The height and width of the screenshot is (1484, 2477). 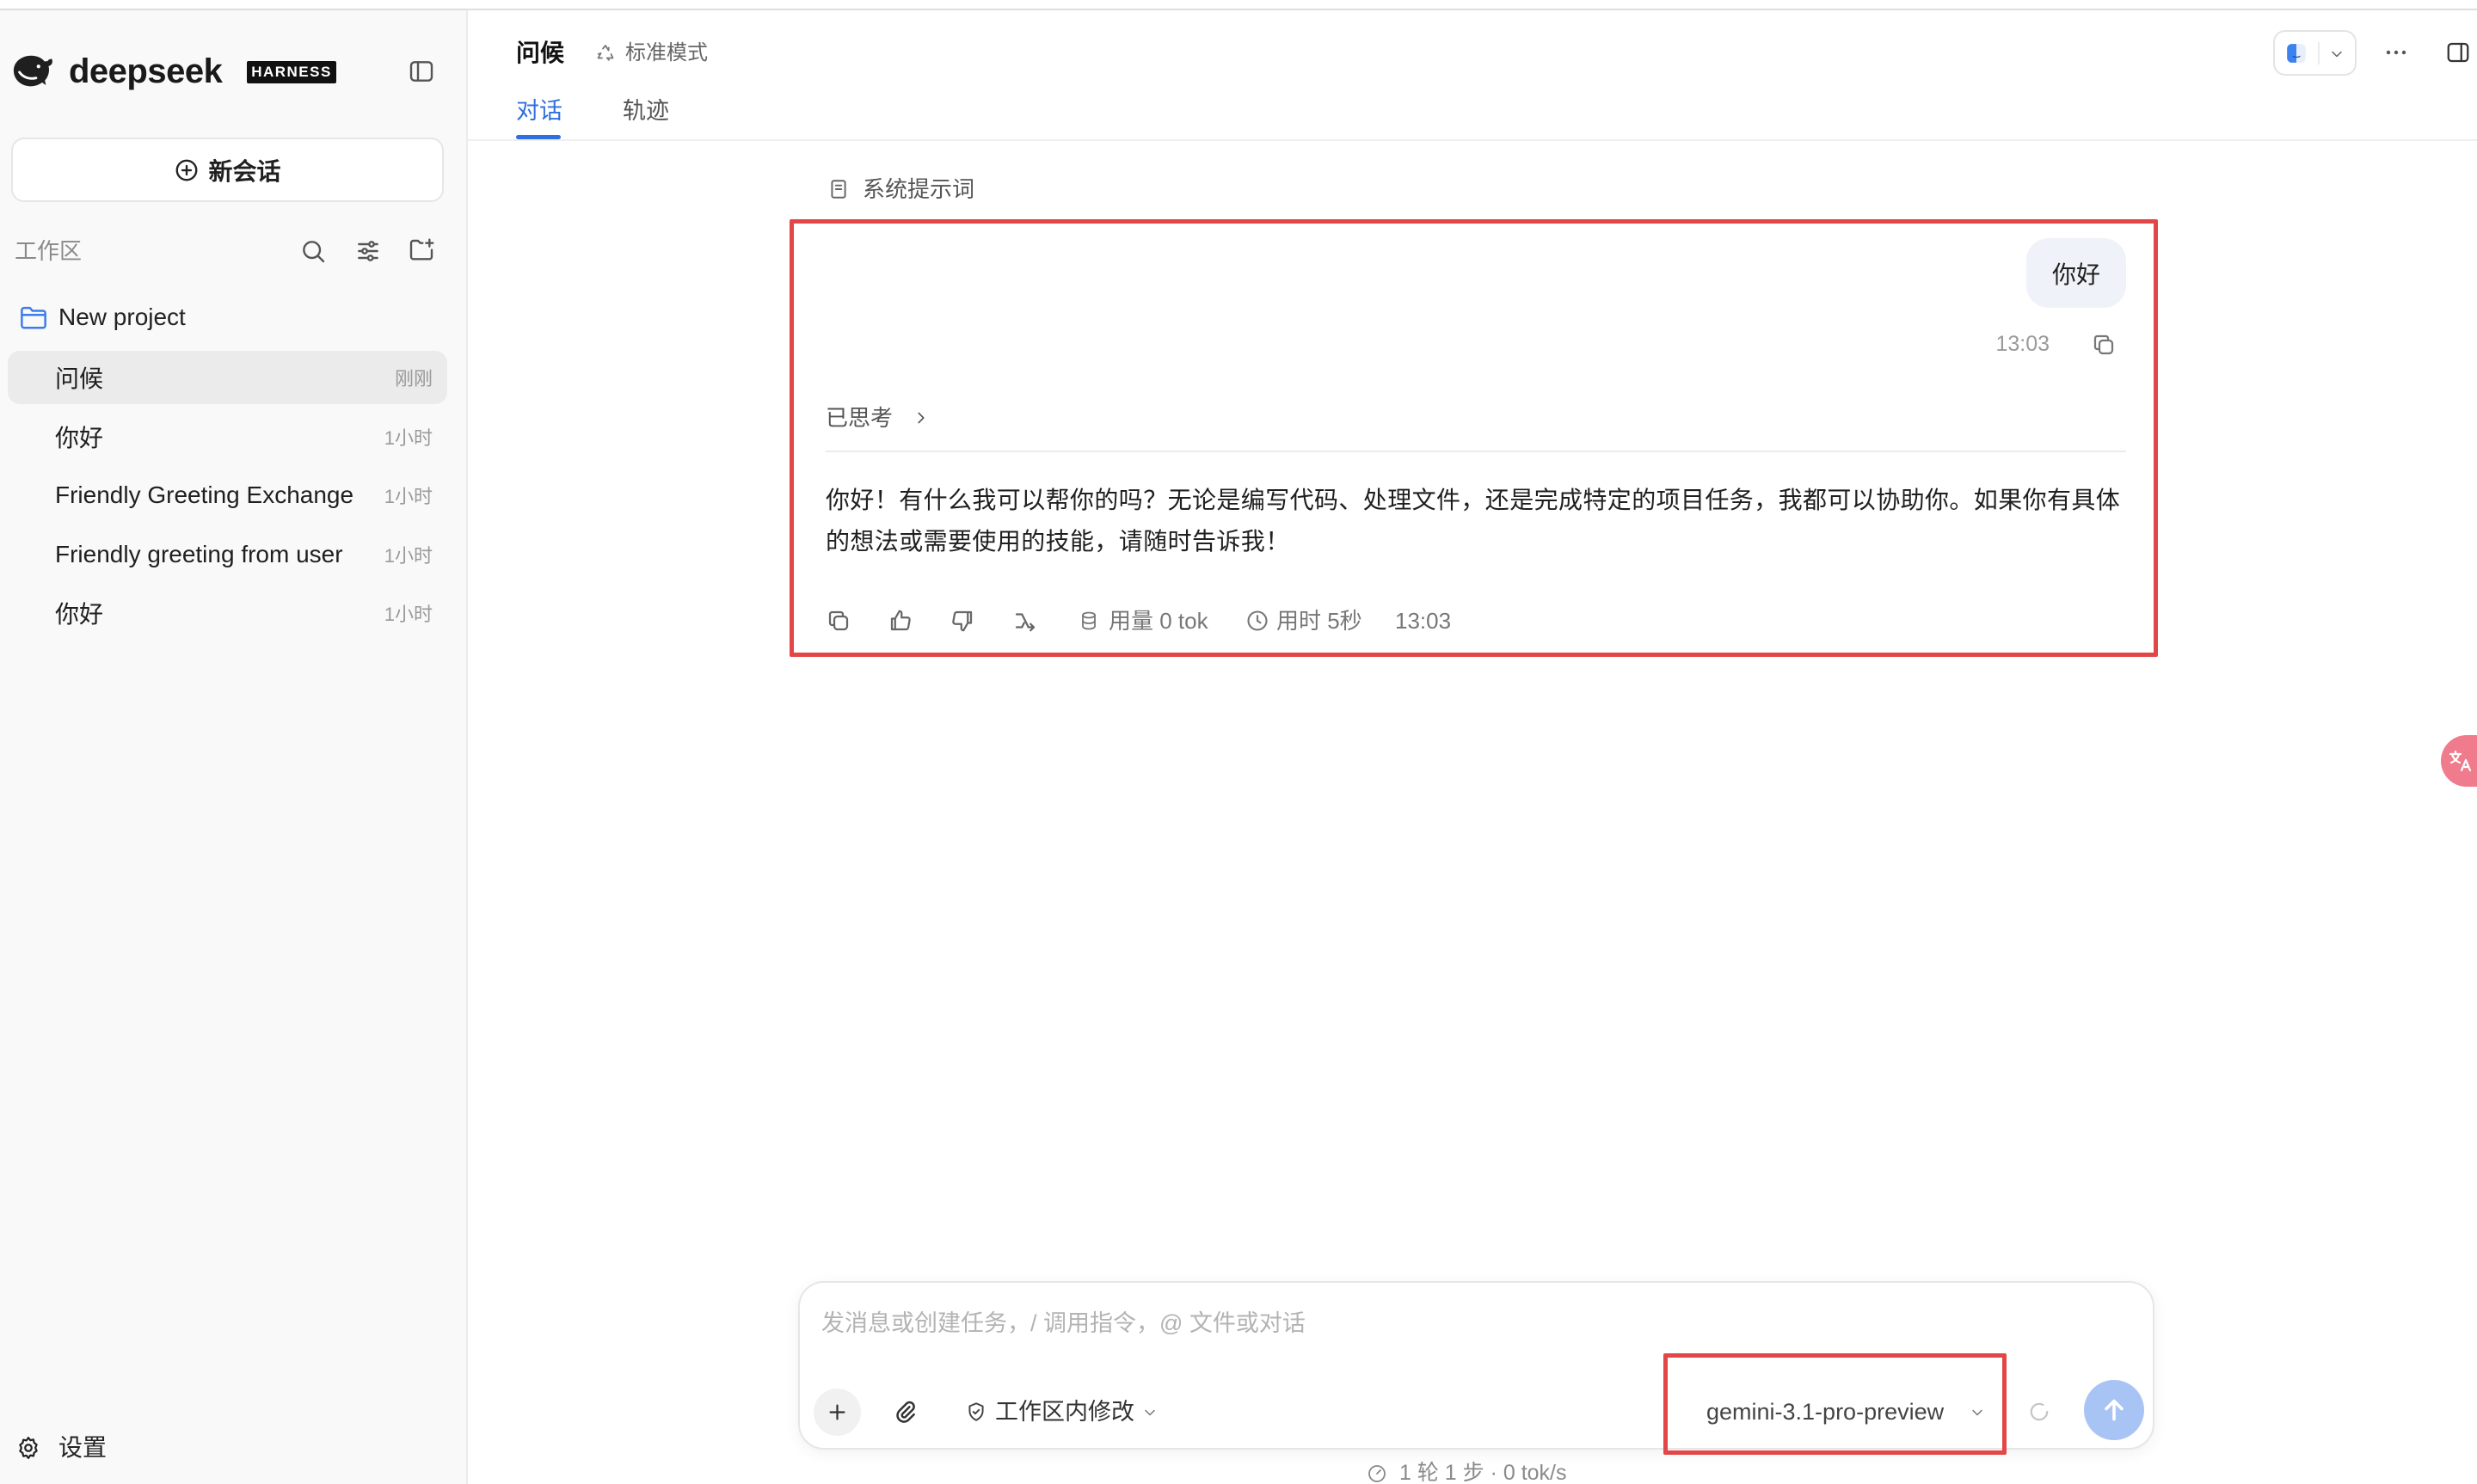 What do you see at coordinates (33, 317) in the screenshot?
I see `folder-icon` at bounding box center [33, 317].